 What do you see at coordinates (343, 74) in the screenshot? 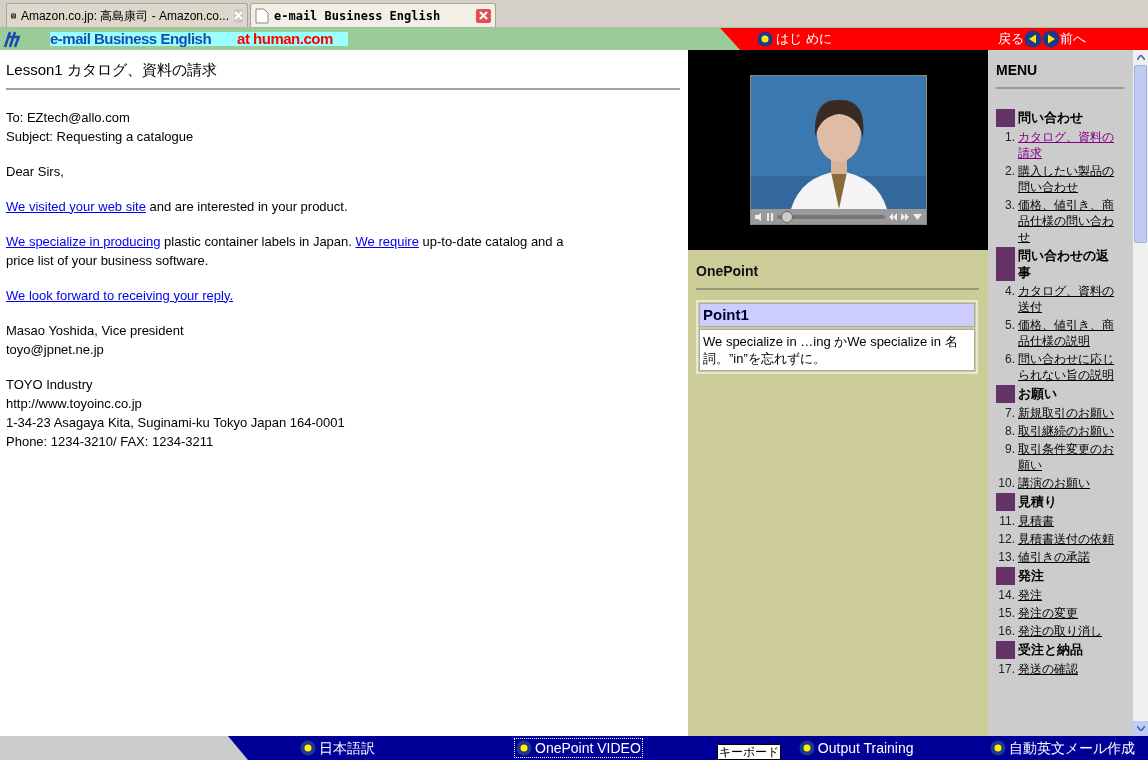
I see `lesson-title: Lesson1 カタログ、資料の請求` at bounding box center [343, 74].